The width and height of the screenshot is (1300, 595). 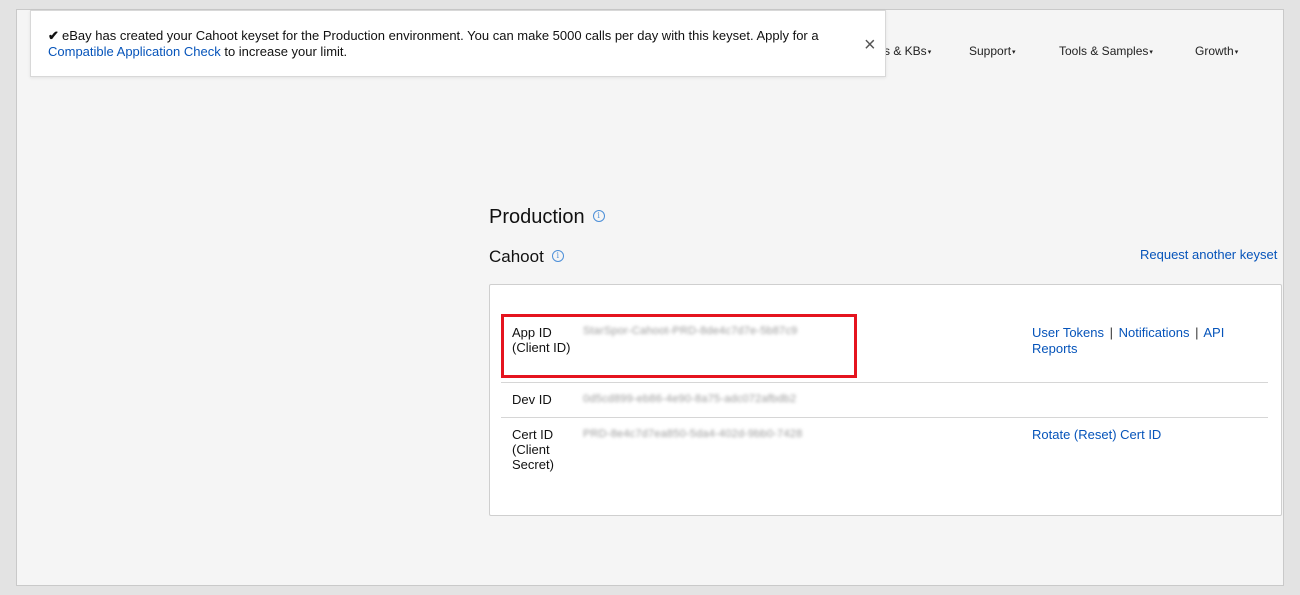 What do you see at coordinates (1154, 332) in the screenshot?
I see `notifications-link: Notifications` at bounding box center [1154, 332].